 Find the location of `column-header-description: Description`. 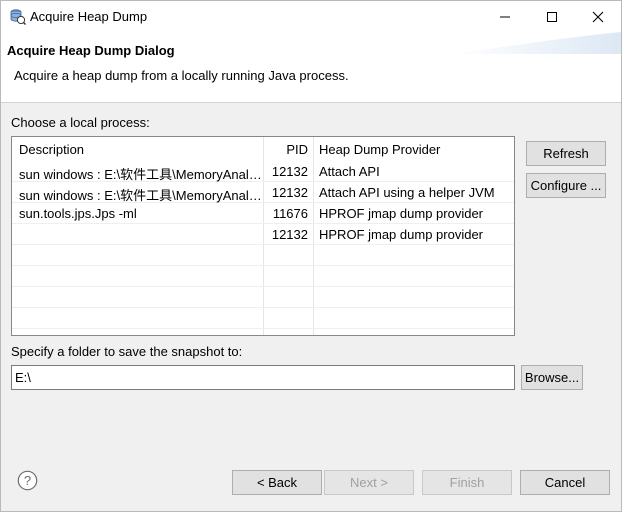

column-header-description: Description is located at coordinates (141, 149).